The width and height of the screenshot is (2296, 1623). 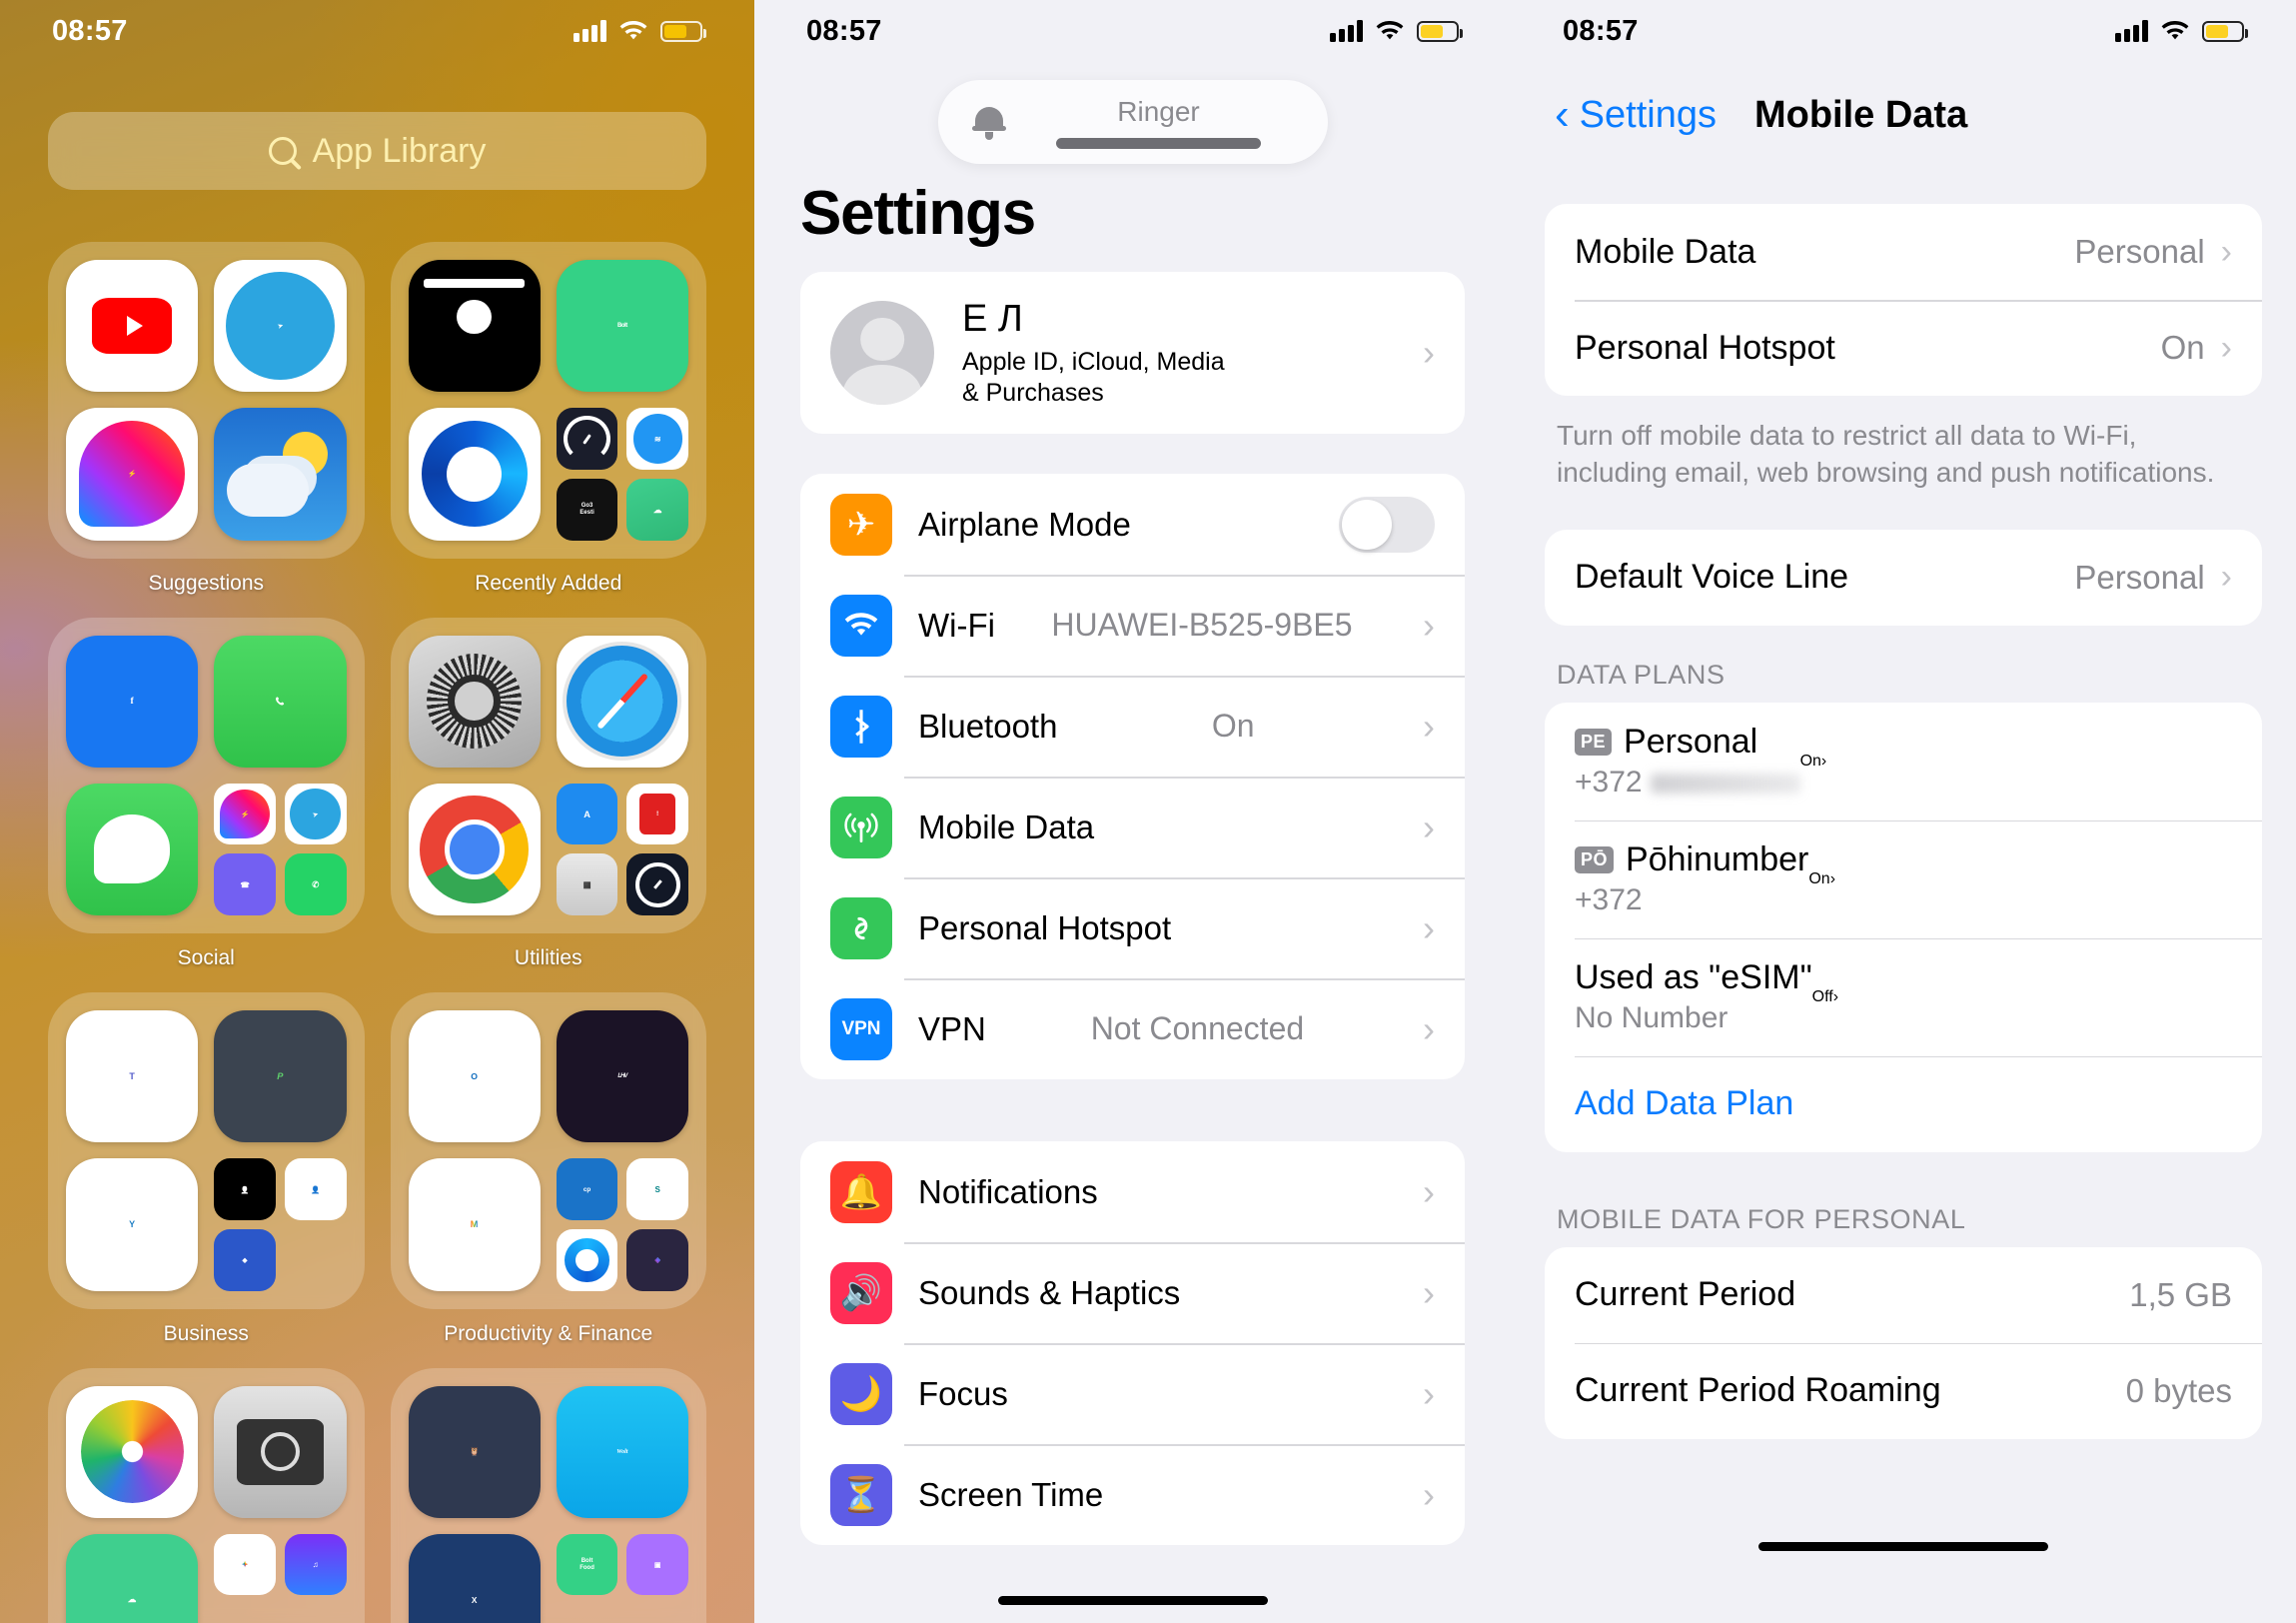 What do you see at coordinates (1093, 353) in the screenshot?
I see `apple-id-text: Е Л Apple ID, iCloud, Media & Purchases` at bounding box center [1093, 353].